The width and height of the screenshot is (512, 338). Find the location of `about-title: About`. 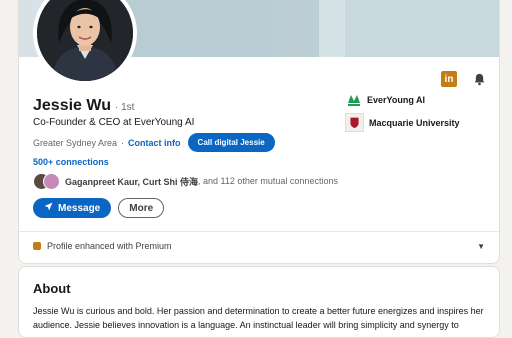

about-title: About is located at coordinates (52, 288).